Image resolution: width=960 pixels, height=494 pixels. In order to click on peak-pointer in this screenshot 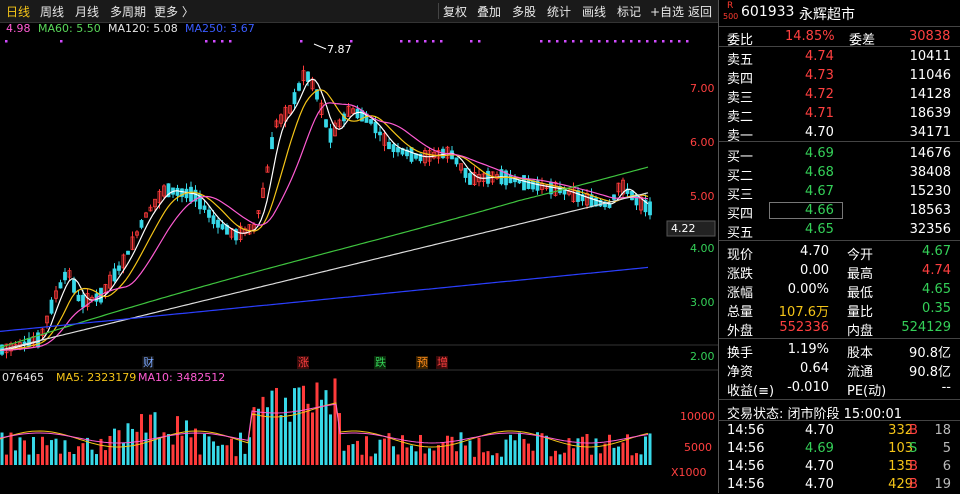, I will do `click(320, 46)`.